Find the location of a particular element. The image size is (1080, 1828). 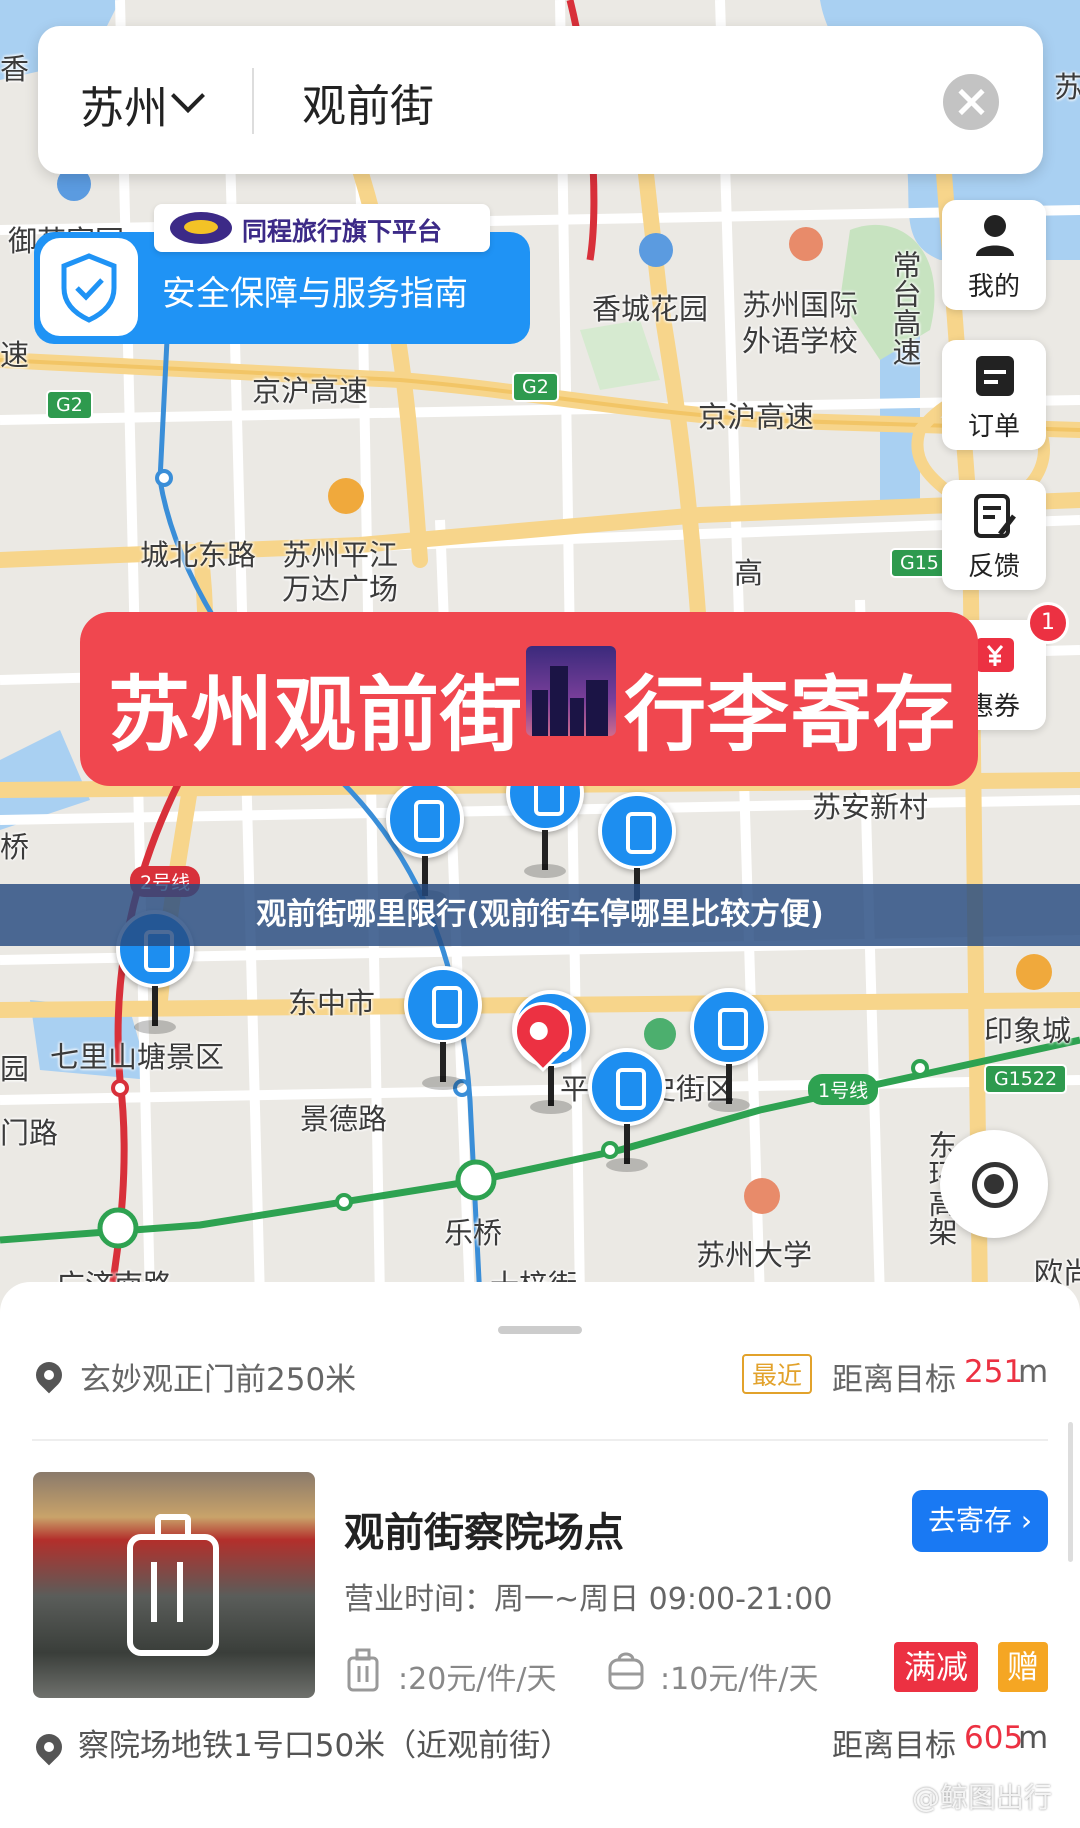

search-input is located at coordinates (562, 102).